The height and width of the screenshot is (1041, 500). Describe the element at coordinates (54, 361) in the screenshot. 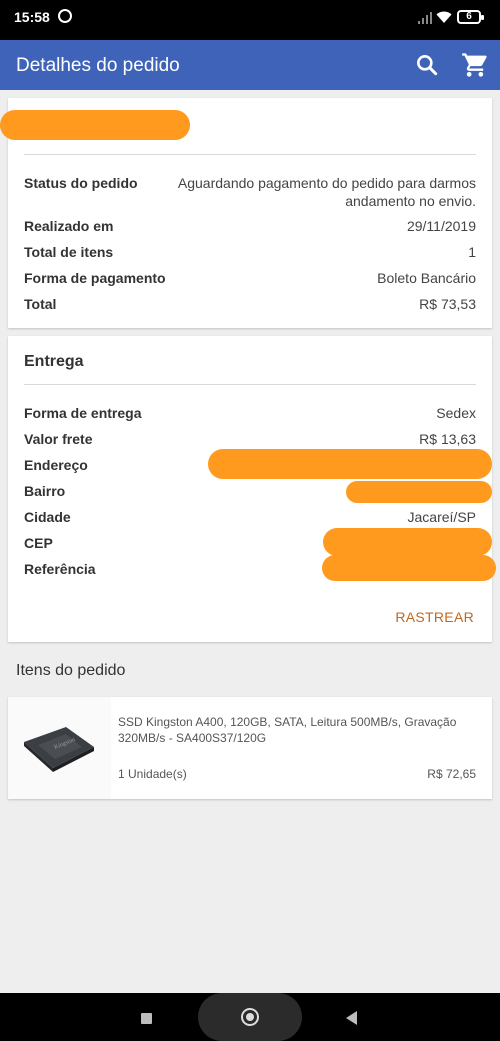

I see `delivery-title: Entrega` at that location.